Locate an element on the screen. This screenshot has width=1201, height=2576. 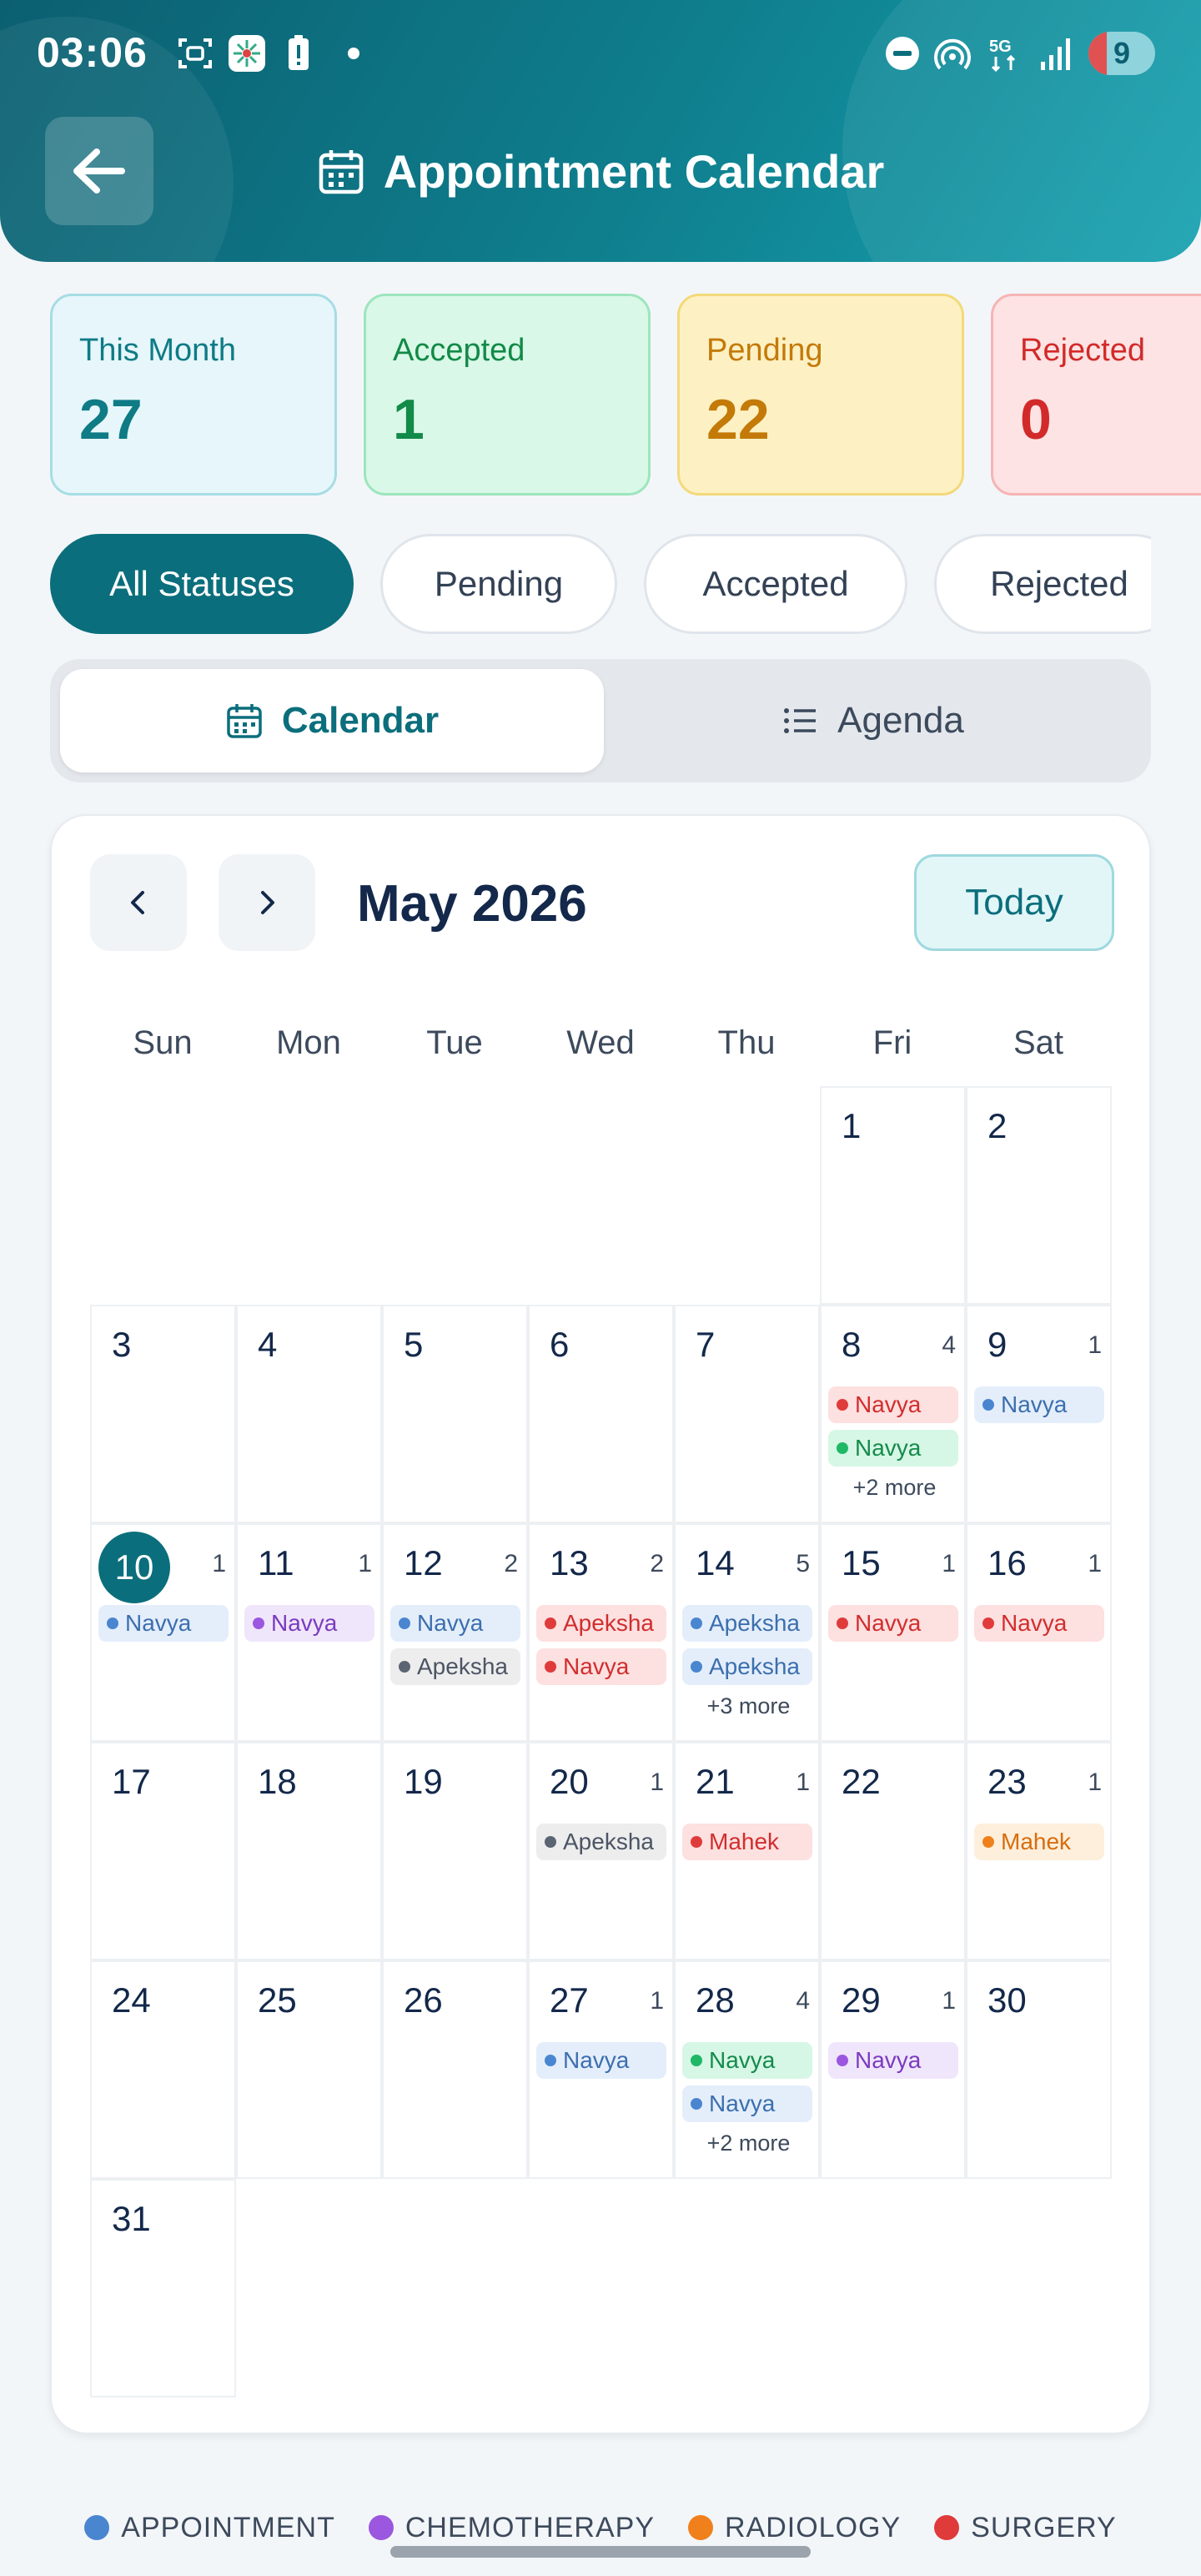
day-cell-3: 3 is located at coordinates (163, 1414).